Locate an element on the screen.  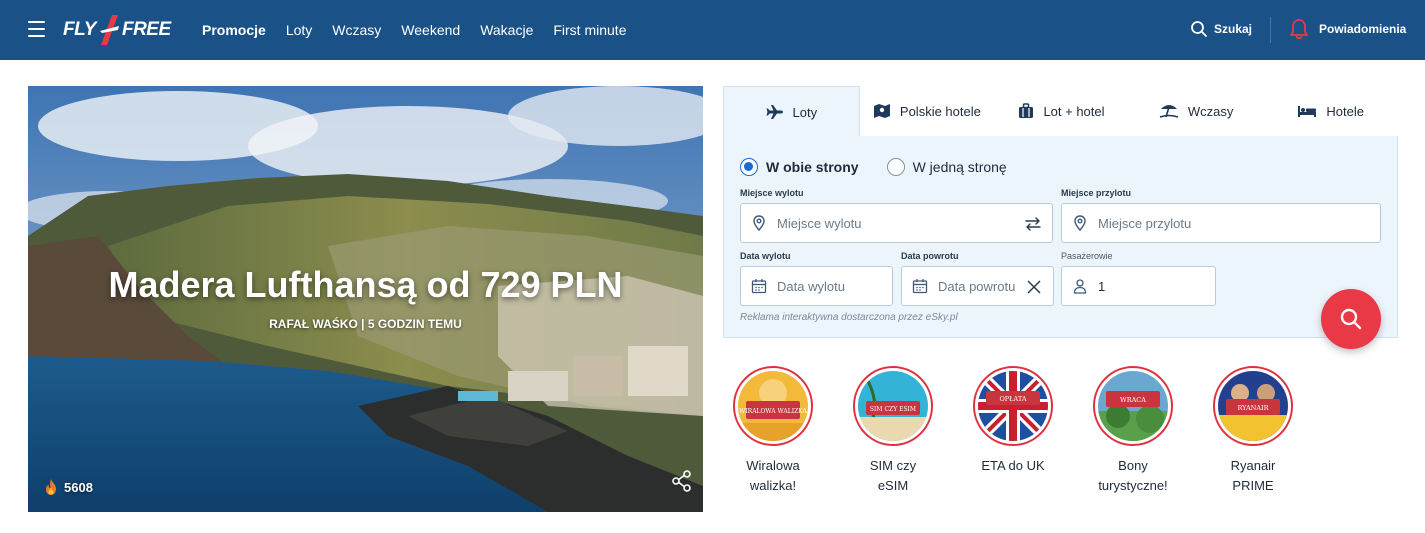
to-label: Miejsce przylotu is located at coordinates (1096, 193).